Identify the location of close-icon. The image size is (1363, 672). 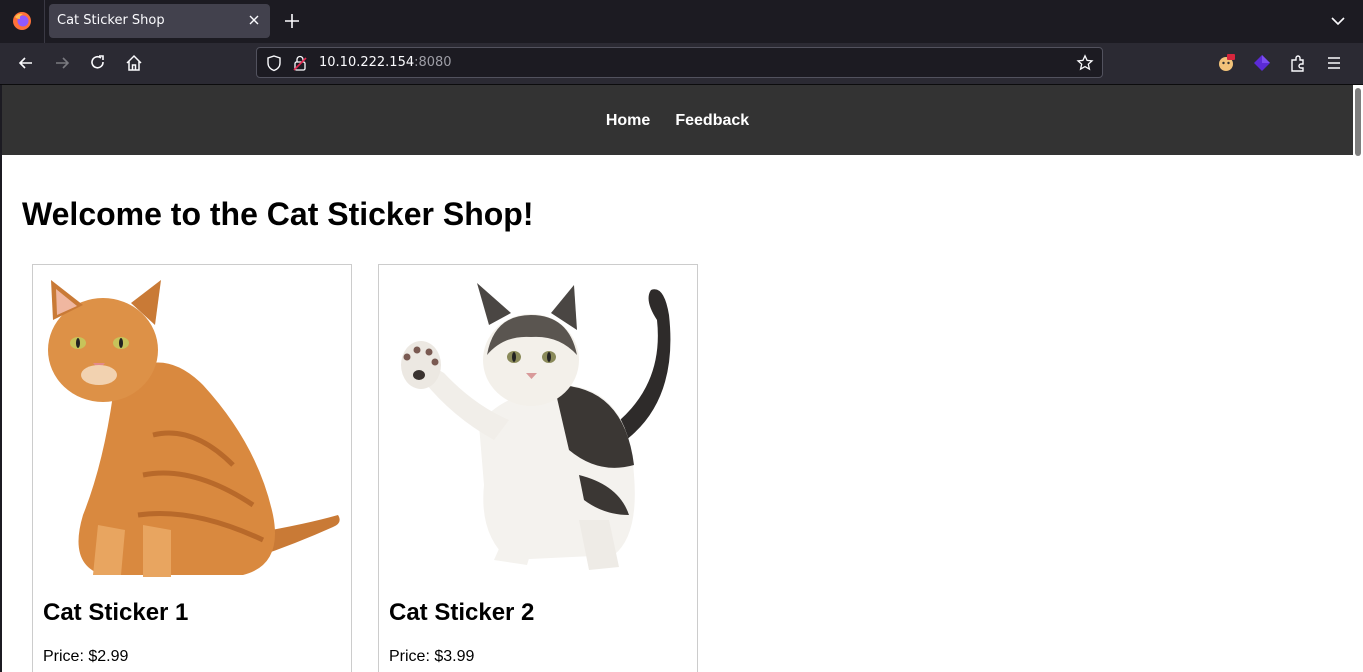
(254, 20).